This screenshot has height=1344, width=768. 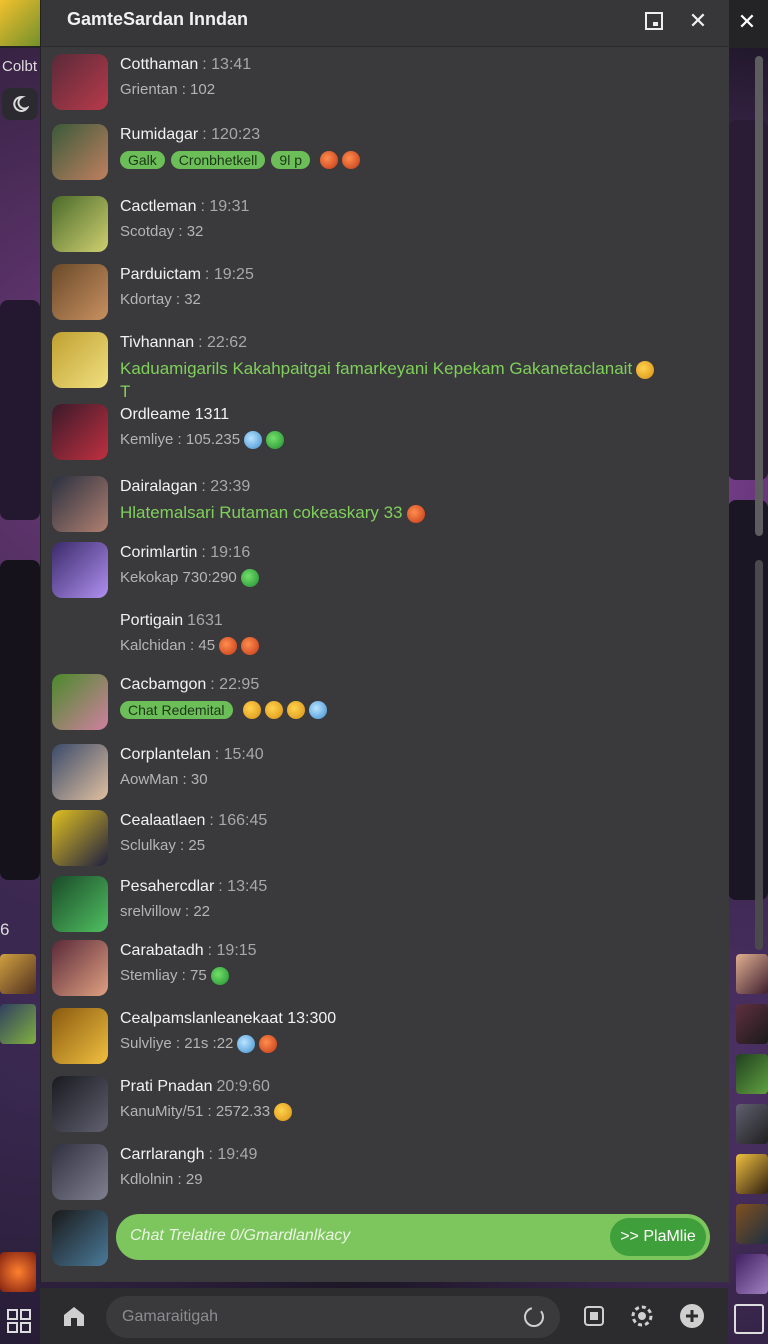 I want to click on message-time: : 22:95, so click(x=235, y=684).